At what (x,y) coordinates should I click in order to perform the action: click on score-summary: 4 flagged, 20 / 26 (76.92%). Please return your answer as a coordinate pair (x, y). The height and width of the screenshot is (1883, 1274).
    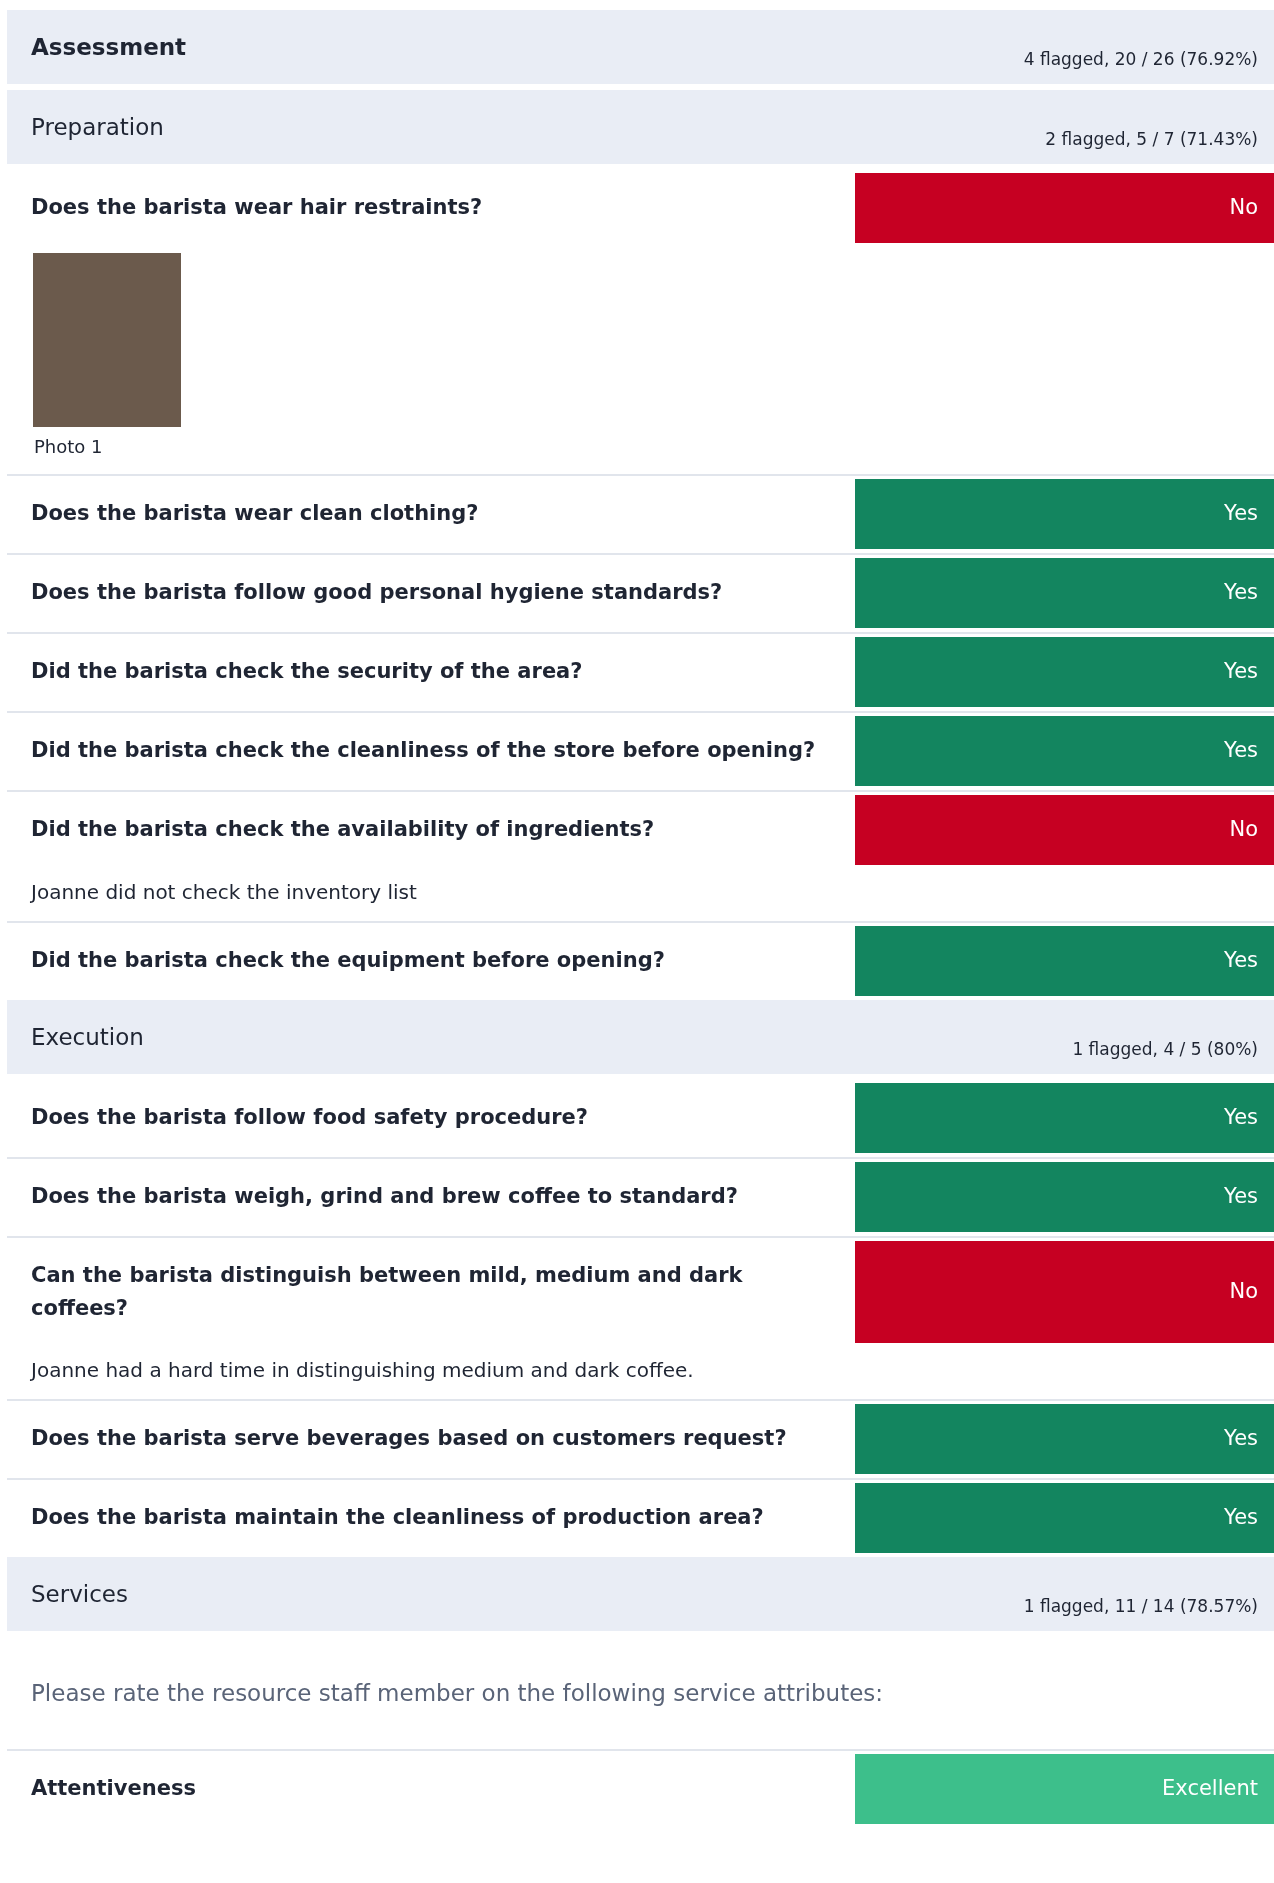
    Looking at the image, I should click on (1141, 59).